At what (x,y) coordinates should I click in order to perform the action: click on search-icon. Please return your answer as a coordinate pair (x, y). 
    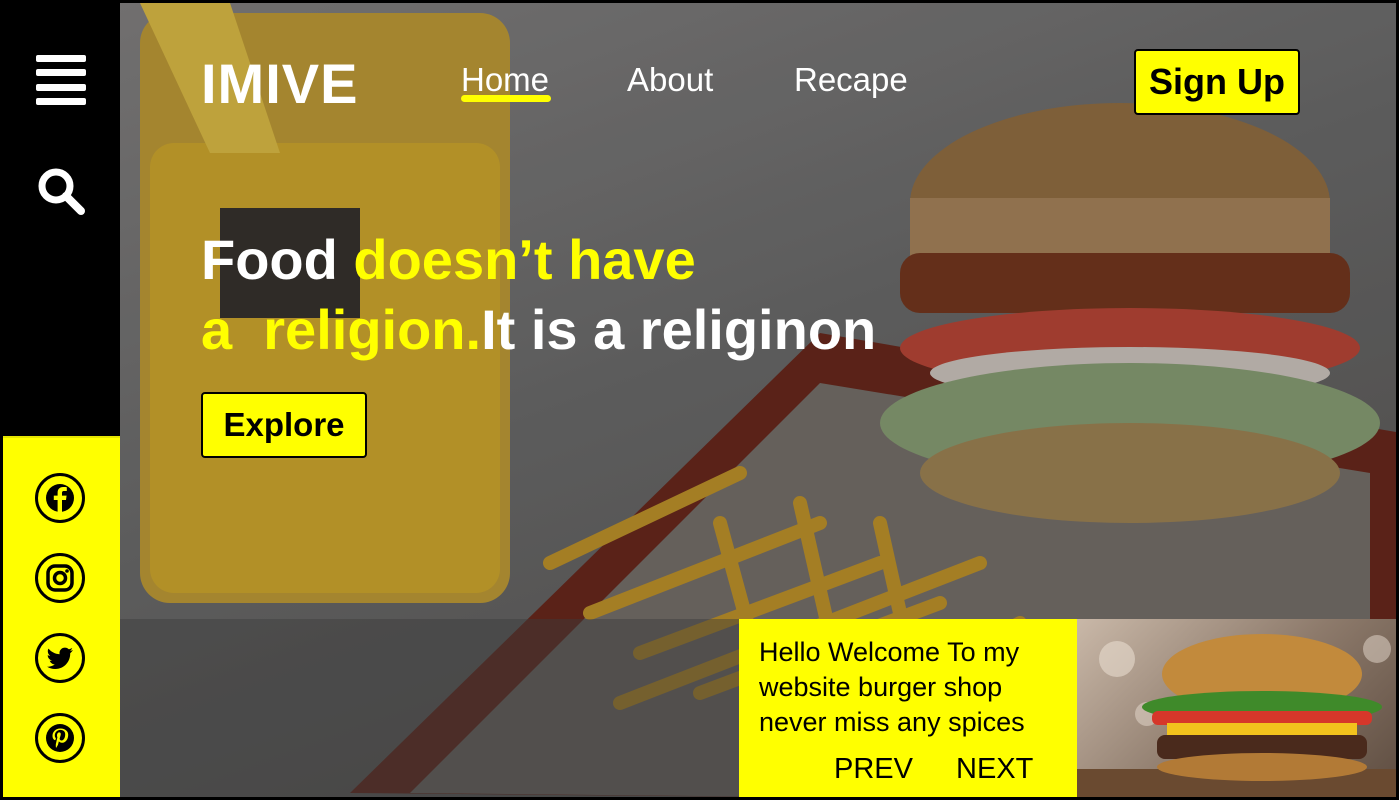
    Looking at the image, I should click on (61, 191).